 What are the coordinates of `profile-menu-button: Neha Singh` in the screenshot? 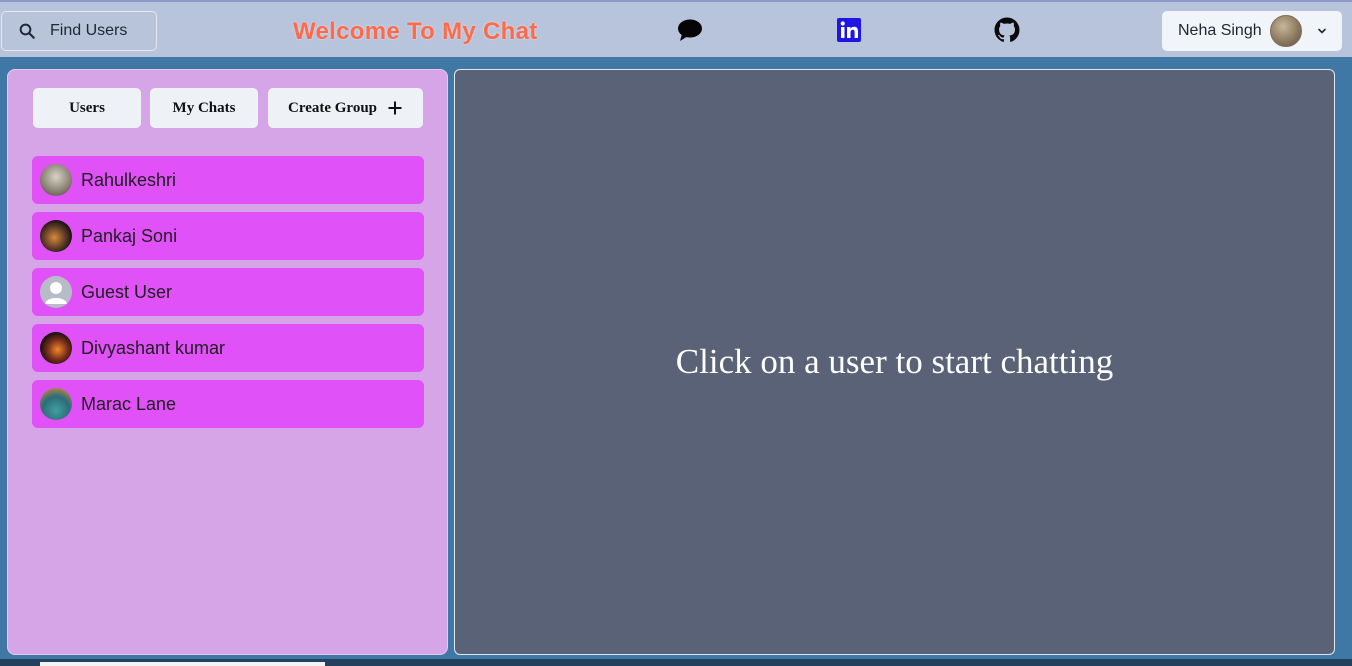 It's located at (1252, 31).